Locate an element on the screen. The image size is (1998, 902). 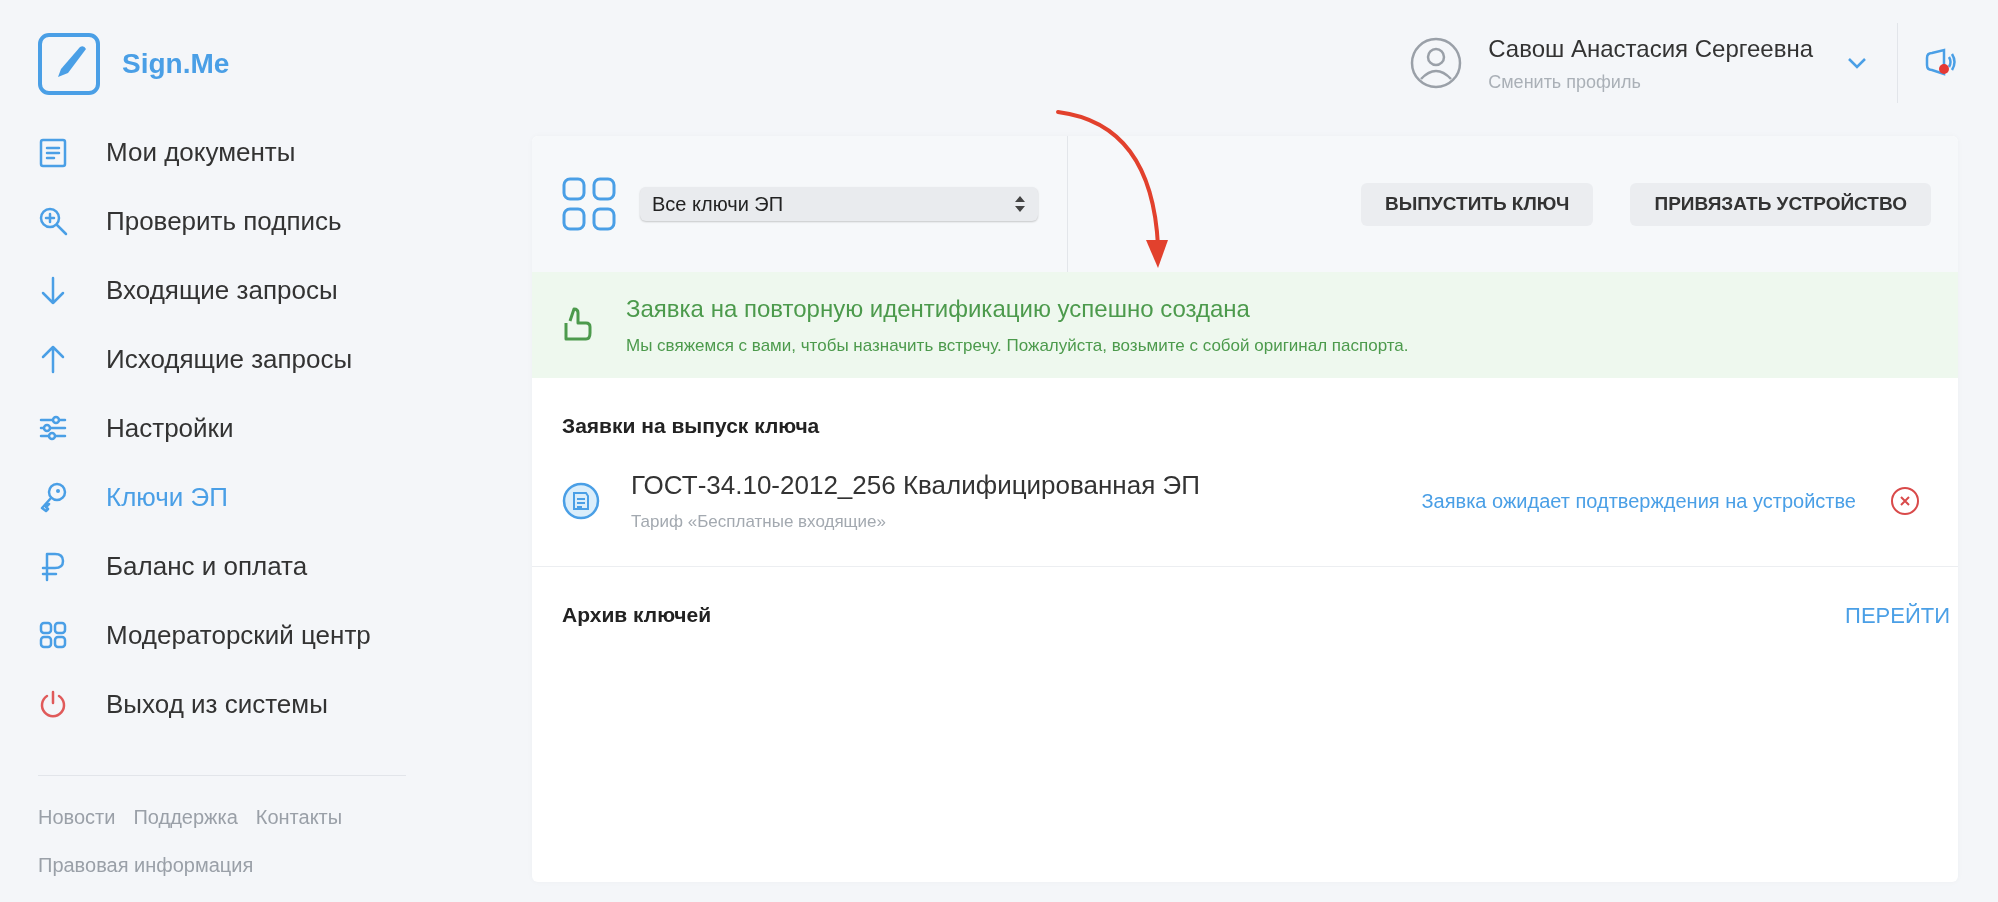
sidebar-item: Модераторский центр is located at coordinates (221, 635).